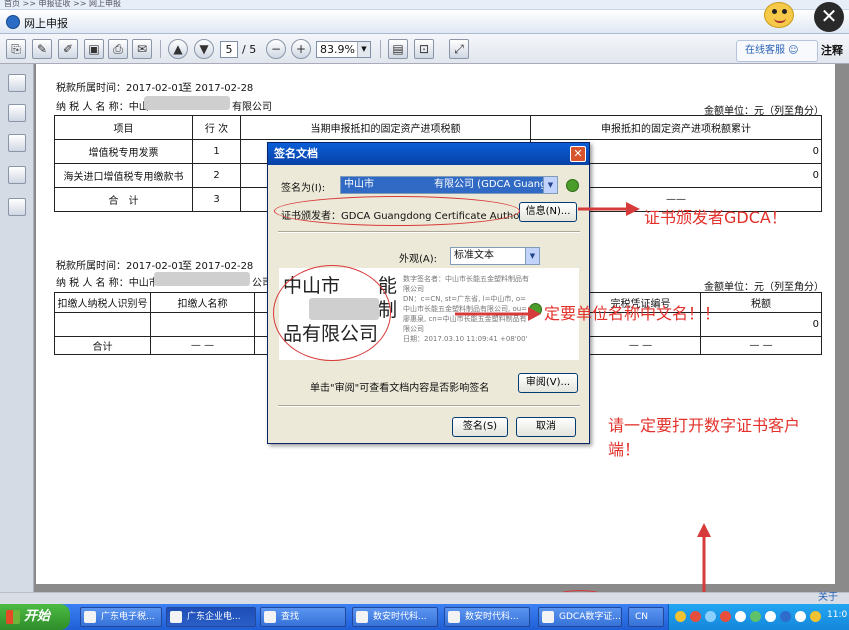 Image resolution: width=849 pixels, height=630 pixels. What do you see at coordinates (828, 595) in the screenshot?
I see `about-link: 关于` at bounding box center [828, 595].